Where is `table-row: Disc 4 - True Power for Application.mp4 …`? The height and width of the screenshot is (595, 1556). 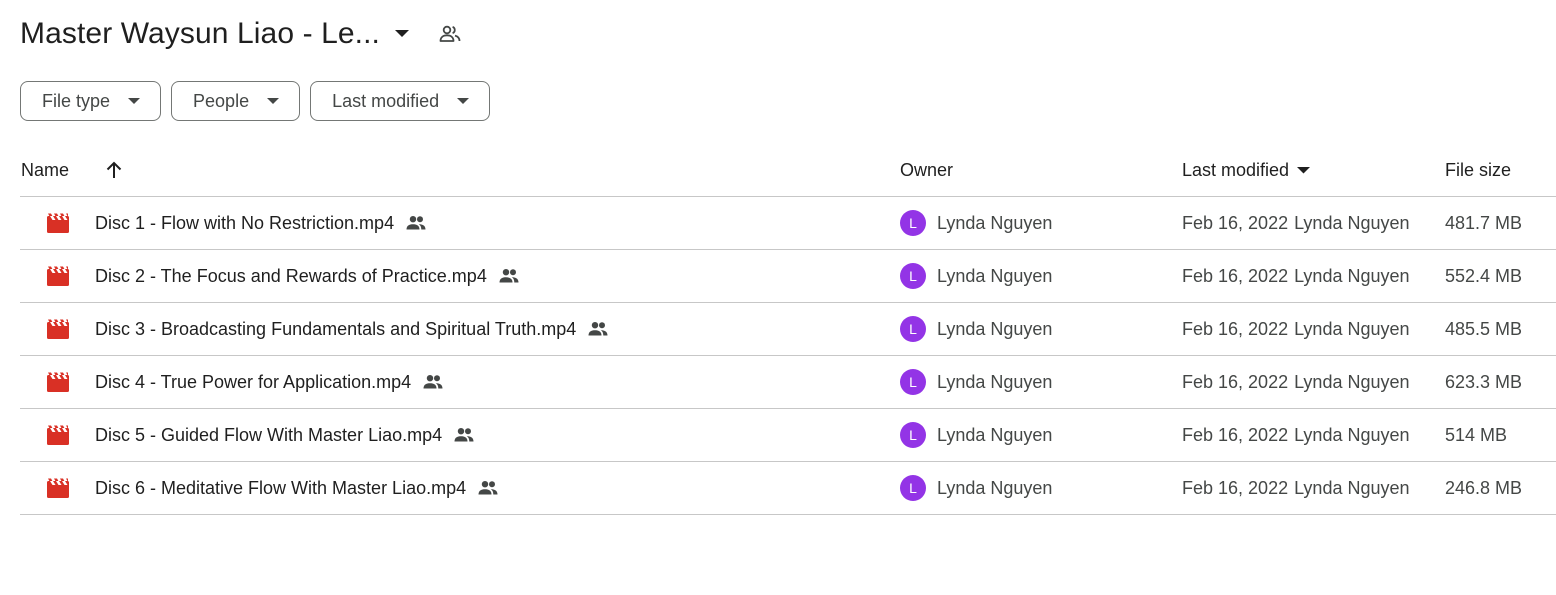
table-row: Disc 4 - True Power for Application.mp4 … is located at coordinates (788, 382).